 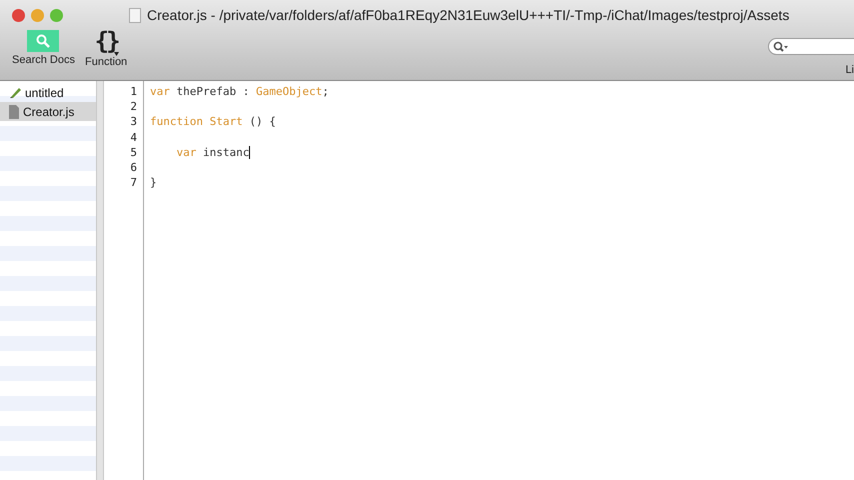 I want to click on magnifier-icon, so click(x=43, y=41).